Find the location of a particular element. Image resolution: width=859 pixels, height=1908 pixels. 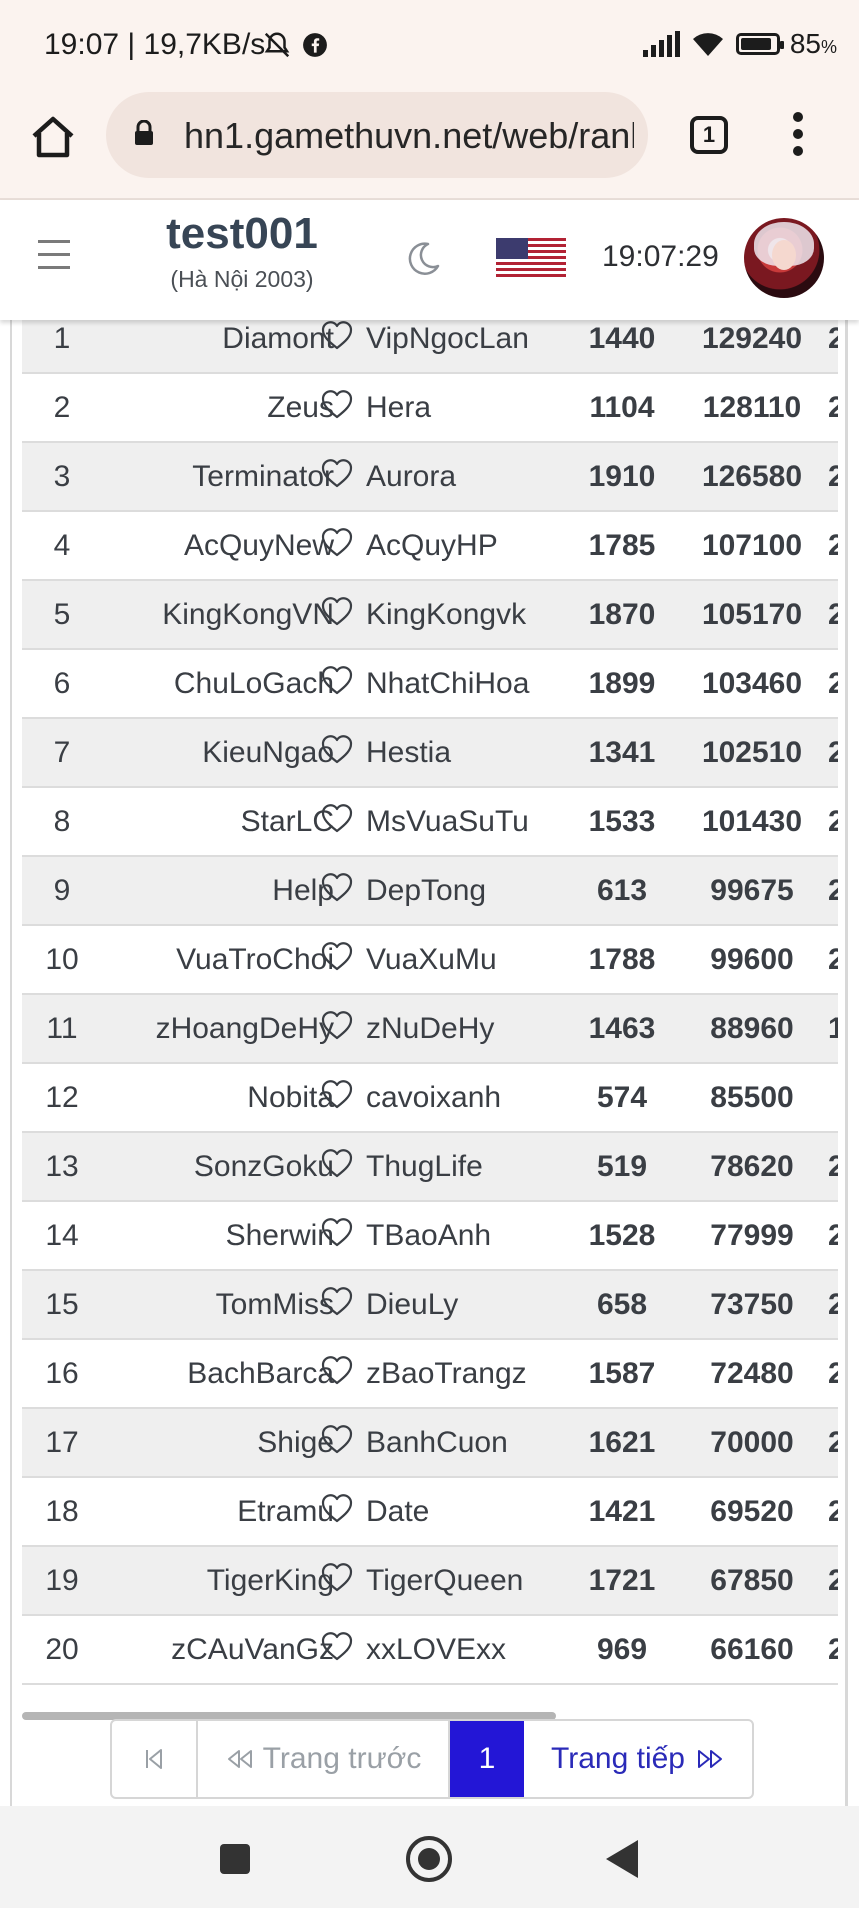

player2-link: zNuDeHy is located at coordinates (430, 1029).